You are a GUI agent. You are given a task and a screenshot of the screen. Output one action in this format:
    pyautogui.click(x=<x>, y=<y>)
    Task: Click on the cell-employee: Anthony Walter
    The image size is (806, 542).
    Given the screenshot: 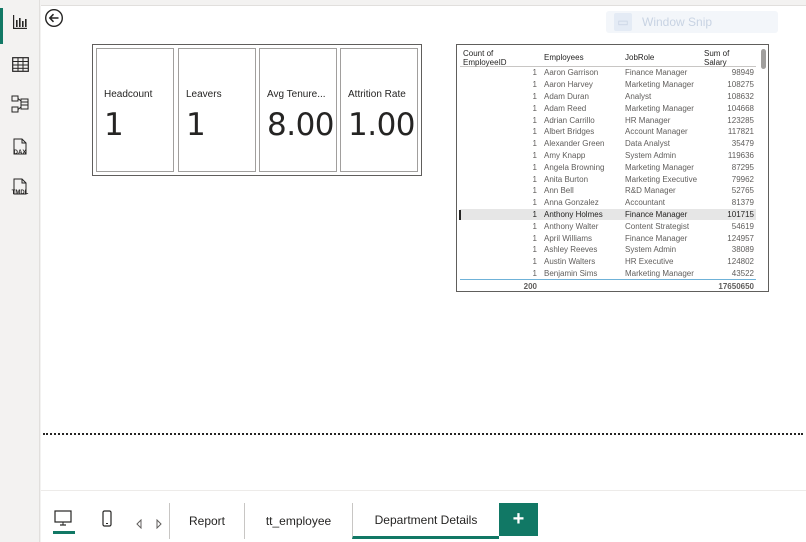 What is the action you would take?
    pyautogui.click(x=571, y=226)
    